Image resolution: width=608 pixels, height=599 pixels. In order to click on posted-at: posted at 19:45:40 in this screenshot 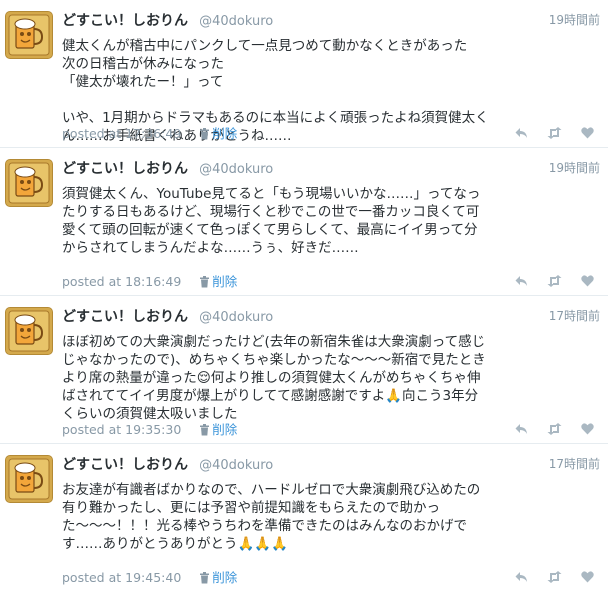, I will do `click(122, 577)`.